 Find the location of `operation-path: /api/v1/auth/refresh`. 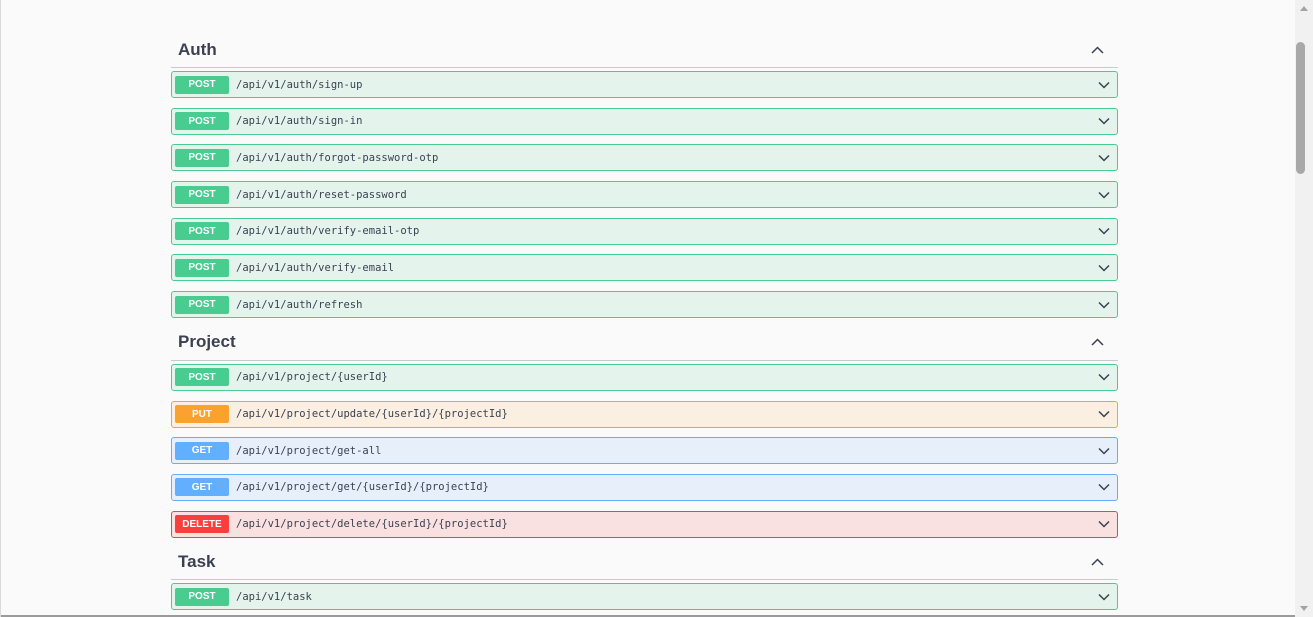

operation-path: /api/v1/auth/refresh is located at coordinates (299, 304).